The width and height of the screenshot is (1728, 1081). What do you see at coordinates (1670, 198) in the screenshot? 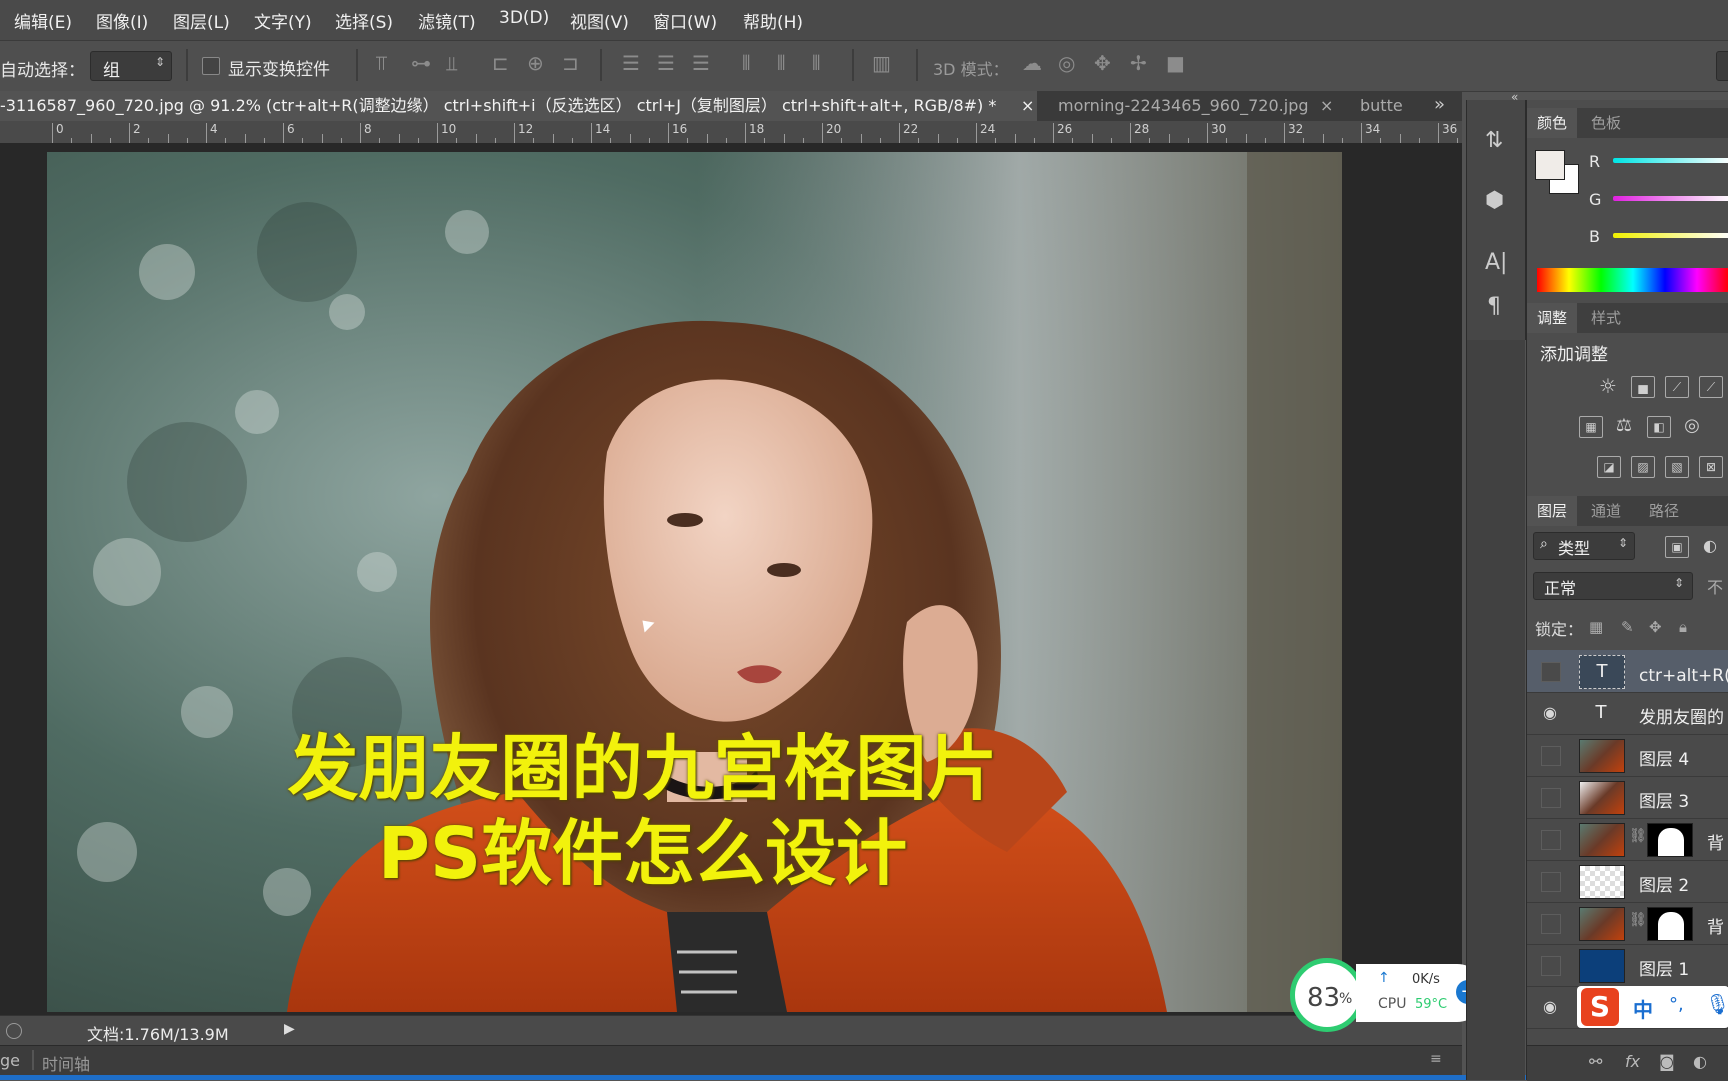
I see `g-slider` at bounding box center [1670, 198].